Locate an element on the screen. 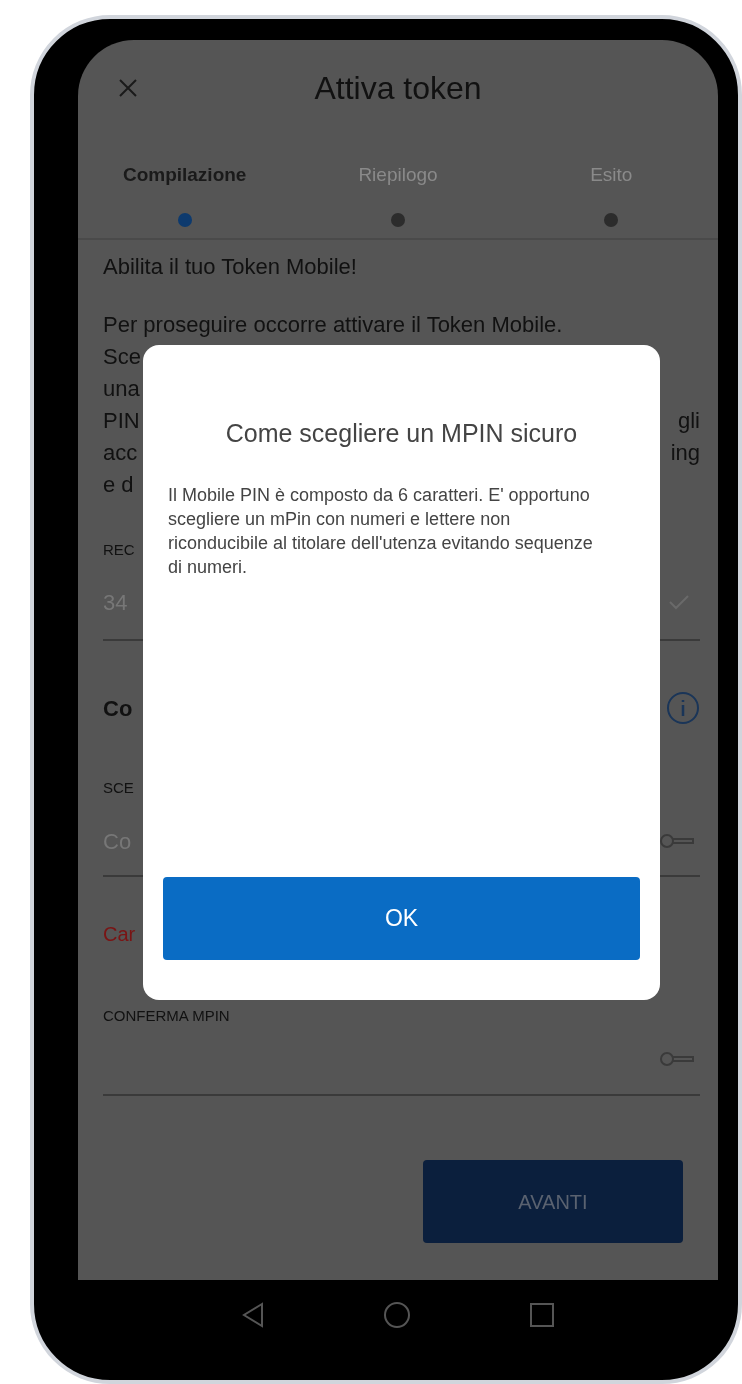  field-label: SCE is located at coordinates (118, 788).